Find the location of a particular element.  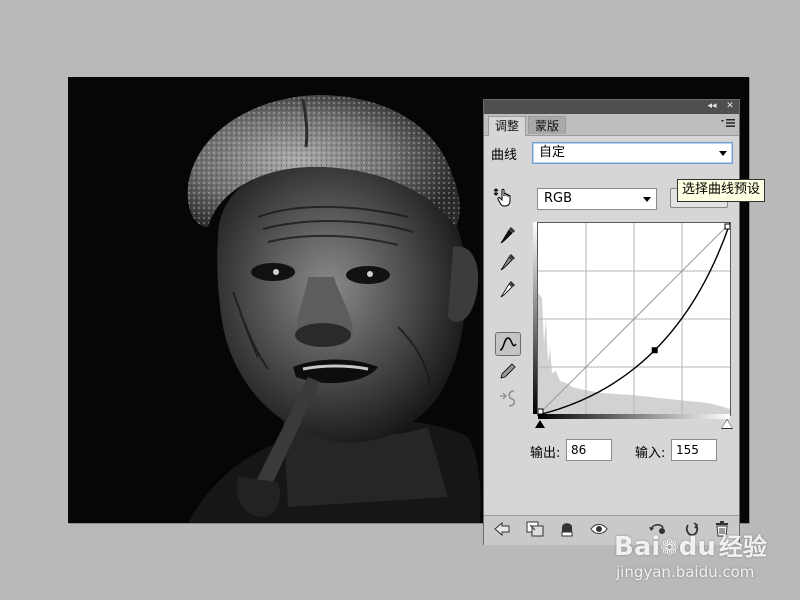

white-point-eyedropper is located at coordinates (508, 289).